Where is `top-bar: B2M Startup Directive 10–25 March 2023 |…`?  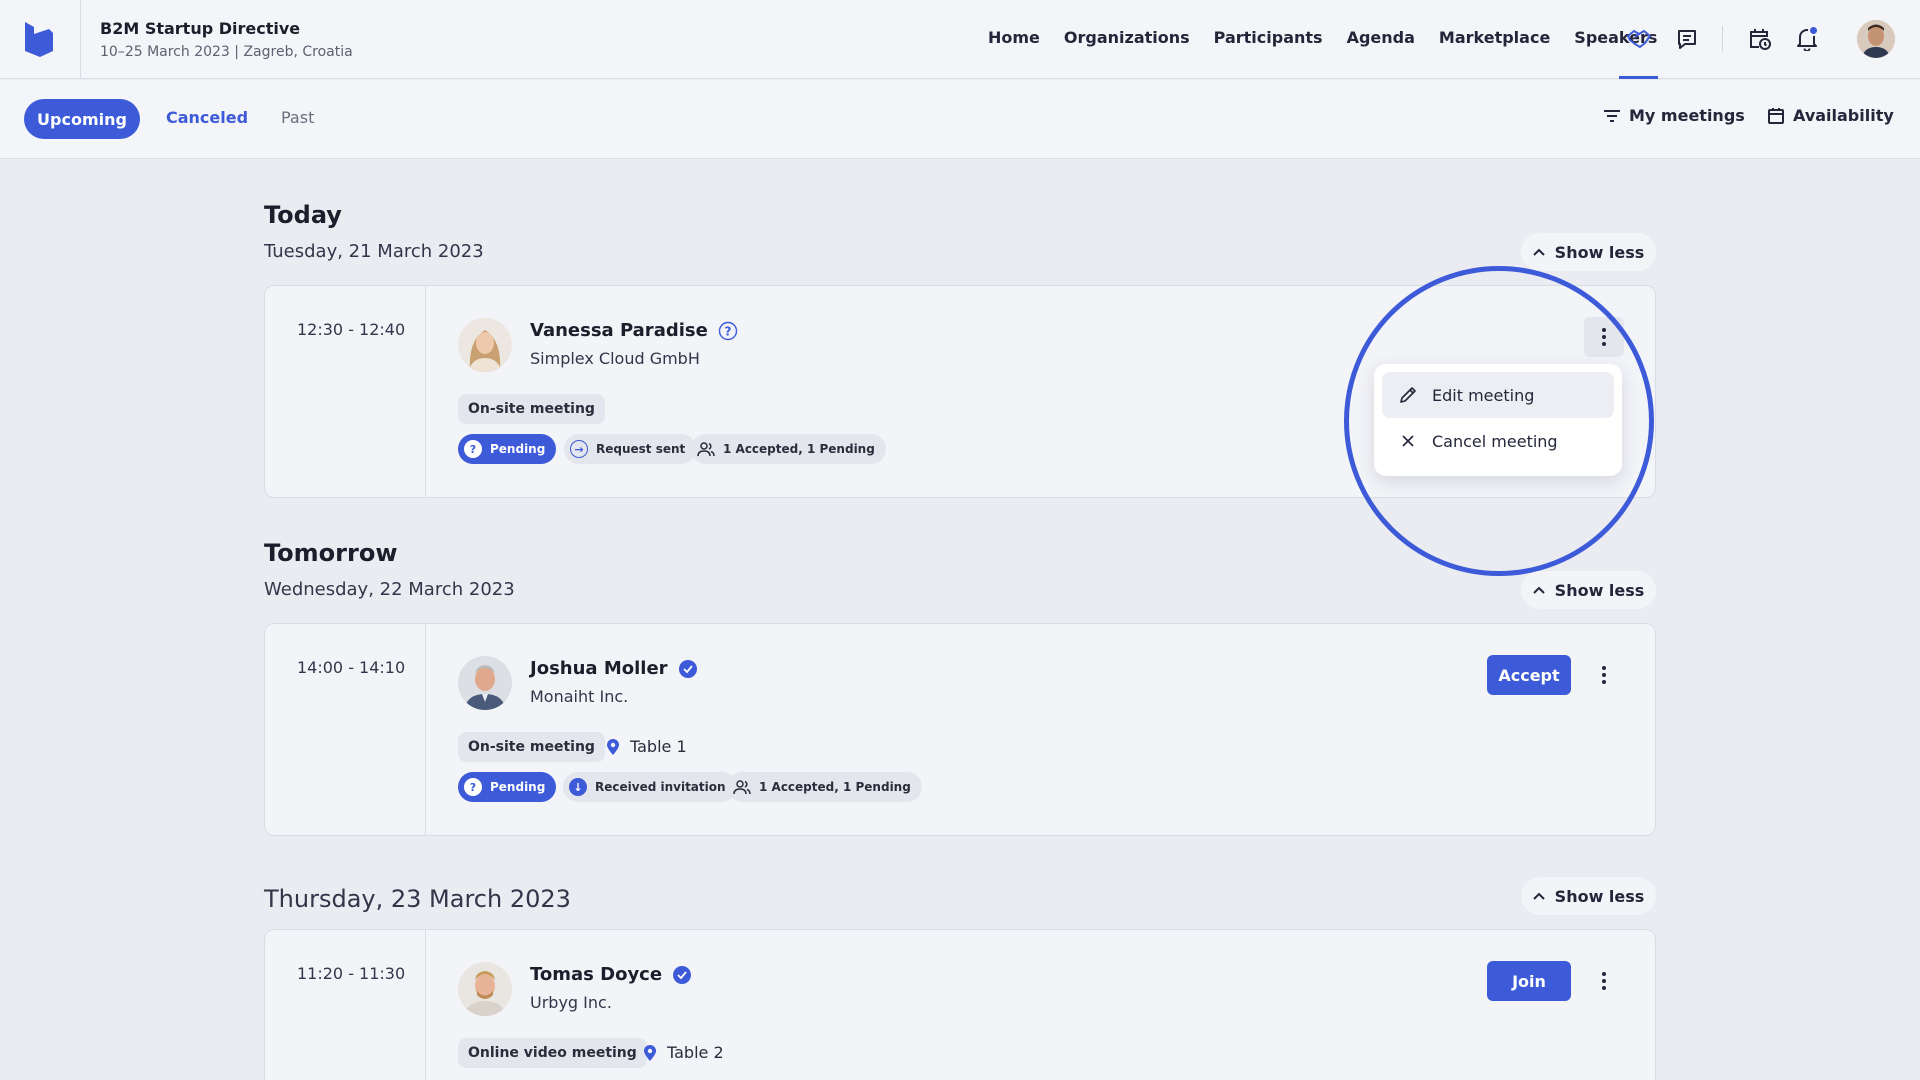
top-bar: B2M Startup Directive 10–25 March 2023 |… is located at coordinates (960, 39).